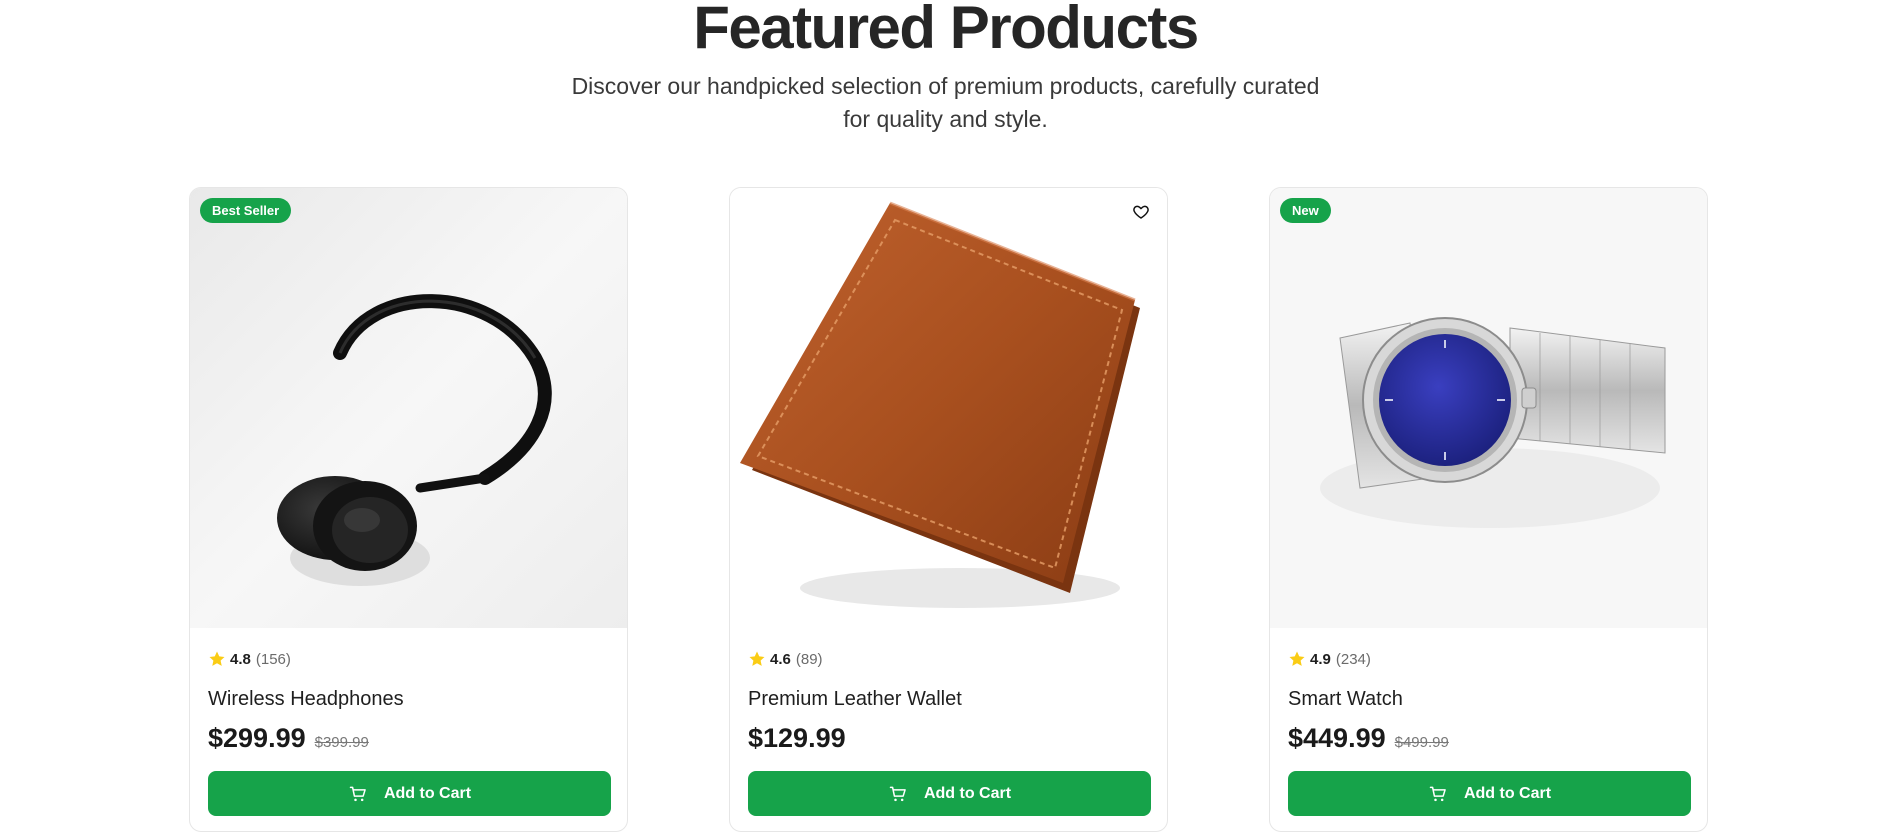 The width and height of the screenshot is (1891, 838). I want to click on original-price: $499.99, so click(1421, 742).